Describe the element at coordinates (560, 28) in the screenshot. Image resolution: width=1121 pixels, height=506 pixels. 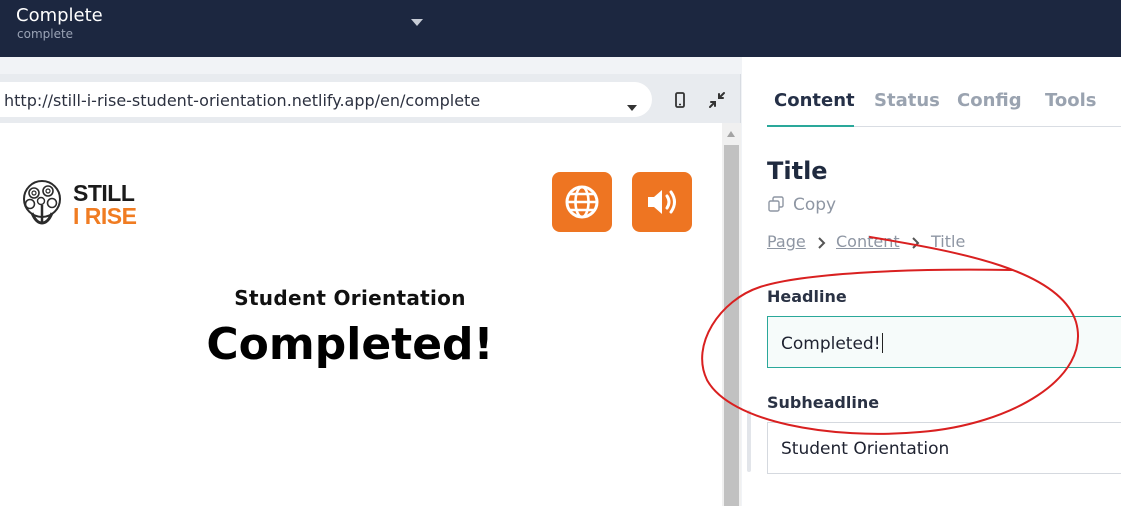
I see `top-bar: Complete complete` at that location.